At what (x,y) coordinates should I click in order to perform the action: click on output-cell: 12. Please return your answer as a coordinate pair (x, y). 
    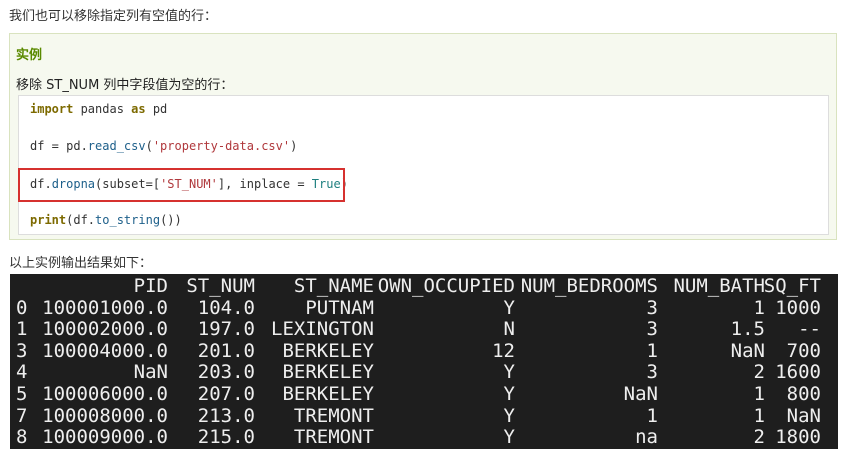
    Looking at the image, I should click on (503, 350).